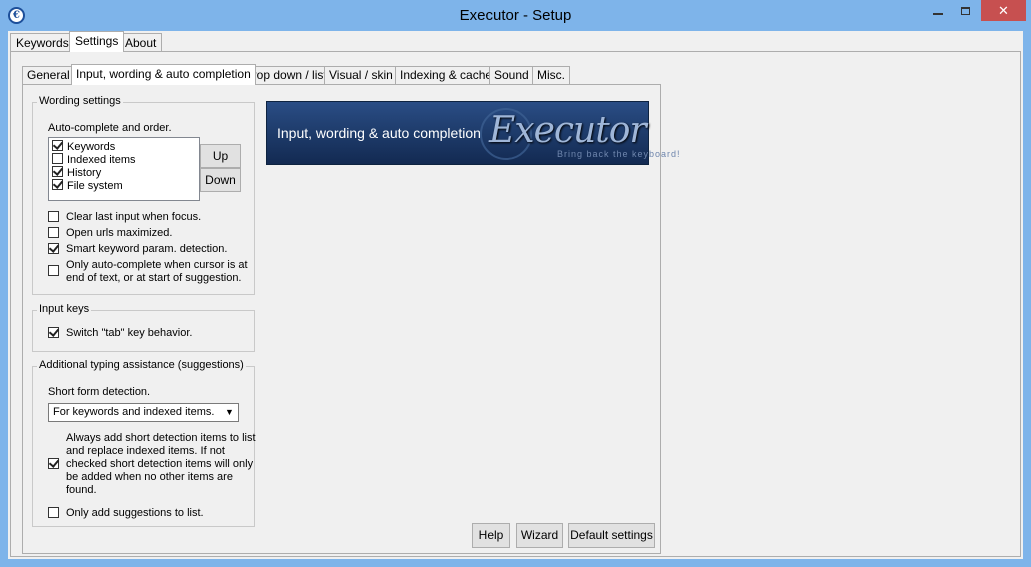  What do you see at coordinates (99, 392) in the screenshot?
I see `short-form-label: Short form detection.` at bounding box center [99, 392].